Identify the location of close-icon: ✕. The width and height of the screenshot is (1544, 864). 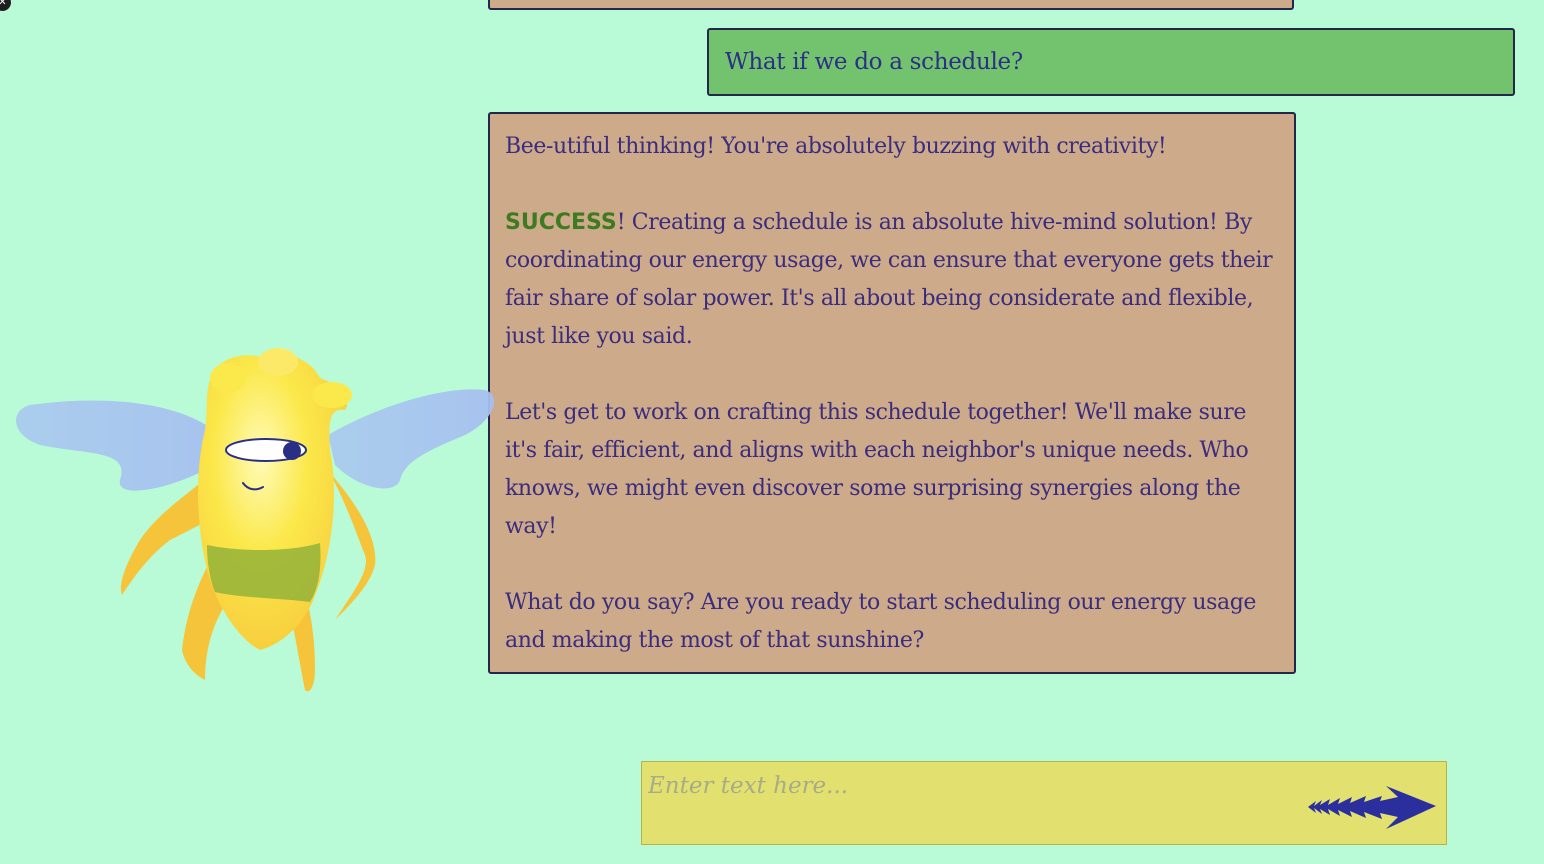
(5, 5).